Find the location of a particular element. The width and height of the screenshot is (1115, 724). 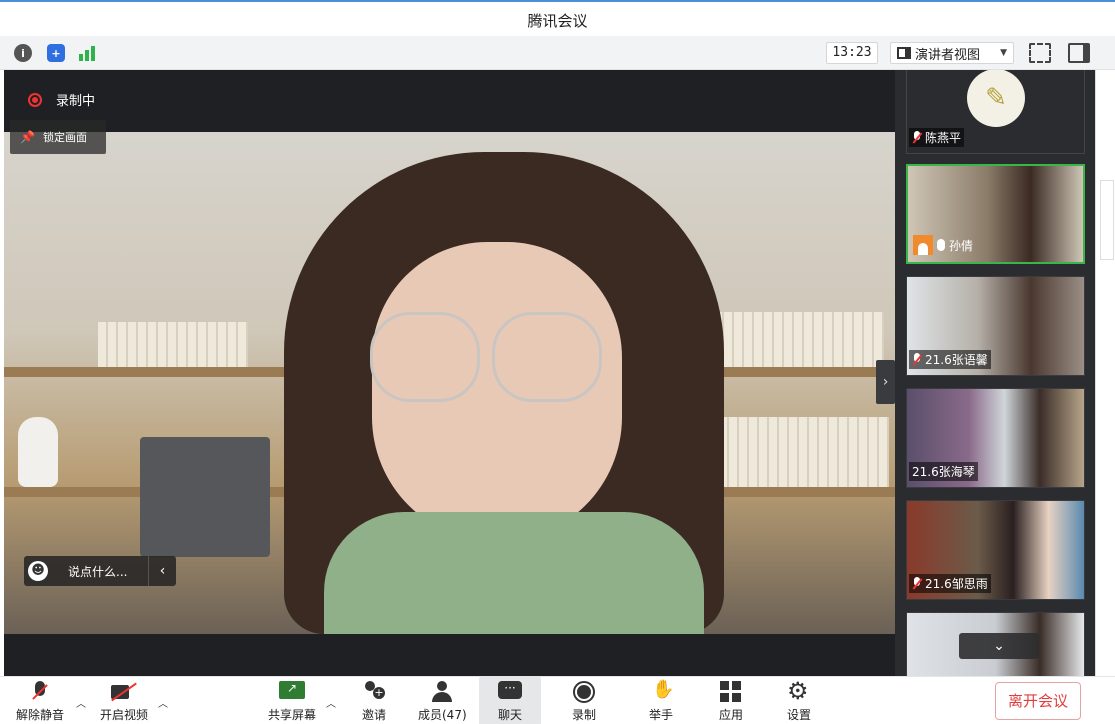

chevron-left-icon: ‹ is located at coordinates (162, 571).